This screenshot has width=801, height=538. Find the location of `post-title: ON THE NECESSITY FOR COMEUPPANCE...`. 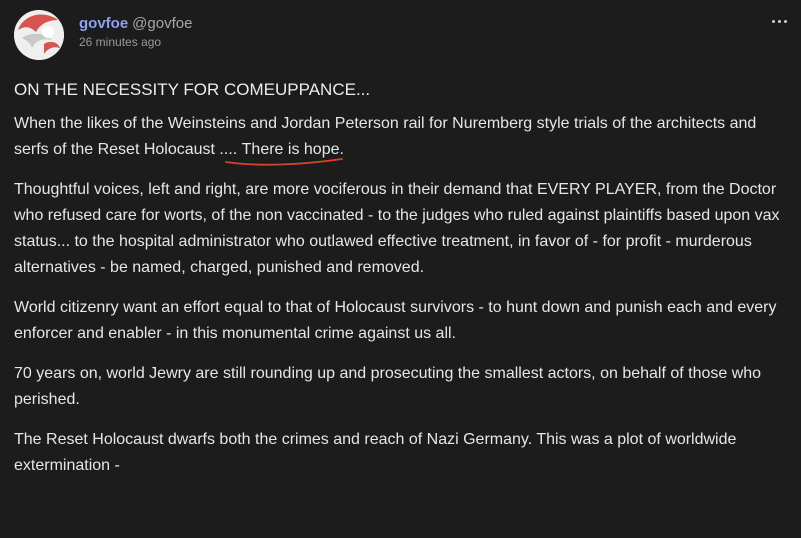

post-title: ON THE NECESSITY FOR COMEUPPANCE... is located at coordinates (192, 89).